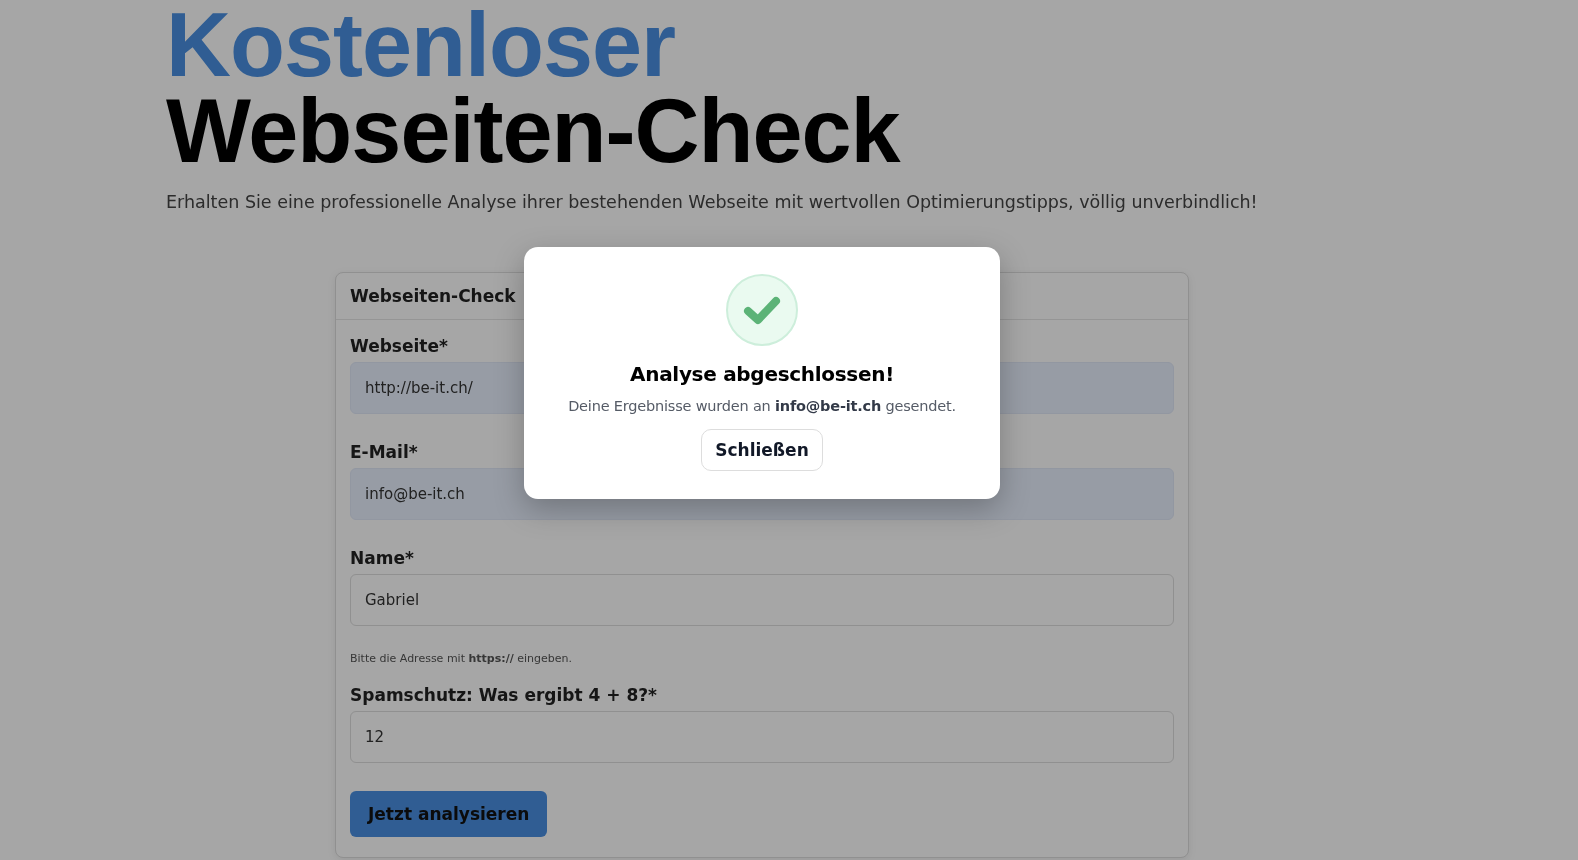 Image resolution: width=1578 pixels, height=860 pixels. What do you see at coordinates (762, 406) in the screenshot?
I see `dialog-message: Deine Ergebnisse wurden an info@be-it.ch gesendet.` at bounding box center [762, 406].